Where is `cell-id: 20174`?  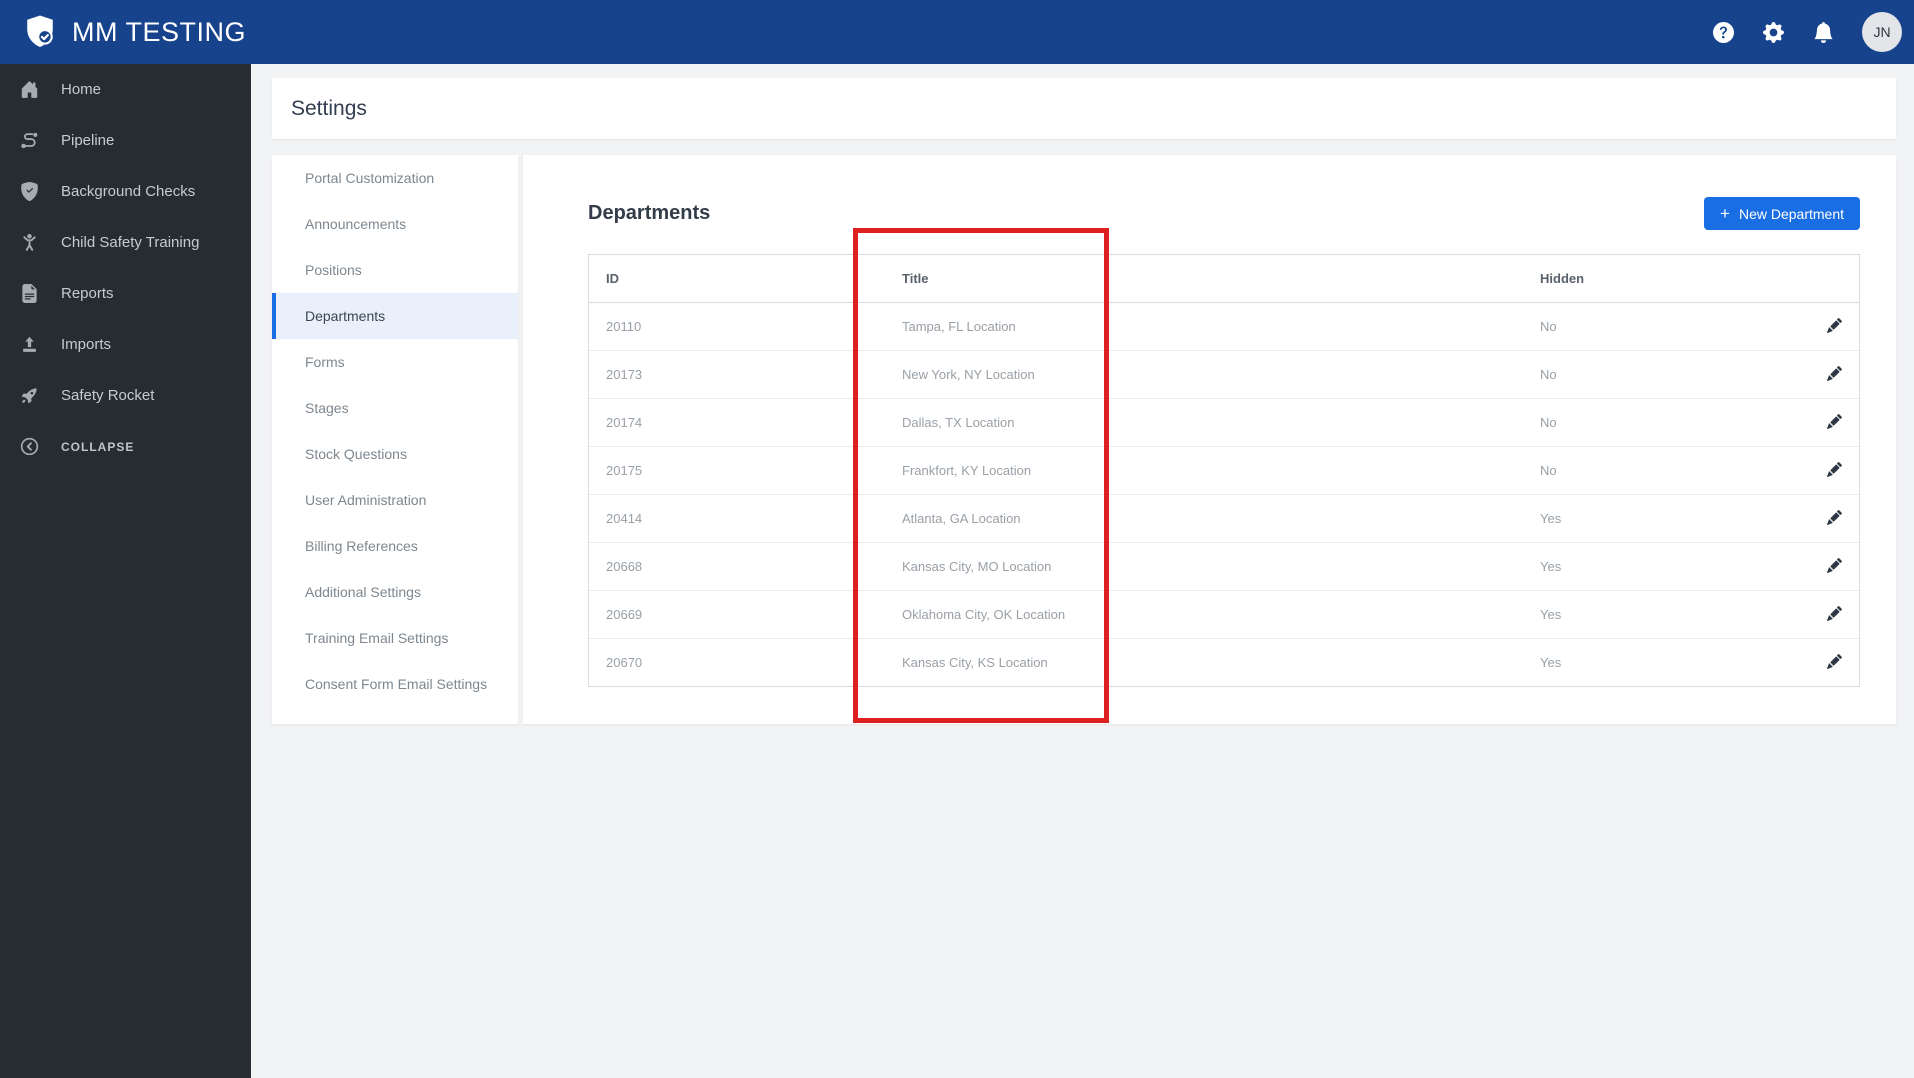 cell-id: 20174 is located at coordinates (737, 422).